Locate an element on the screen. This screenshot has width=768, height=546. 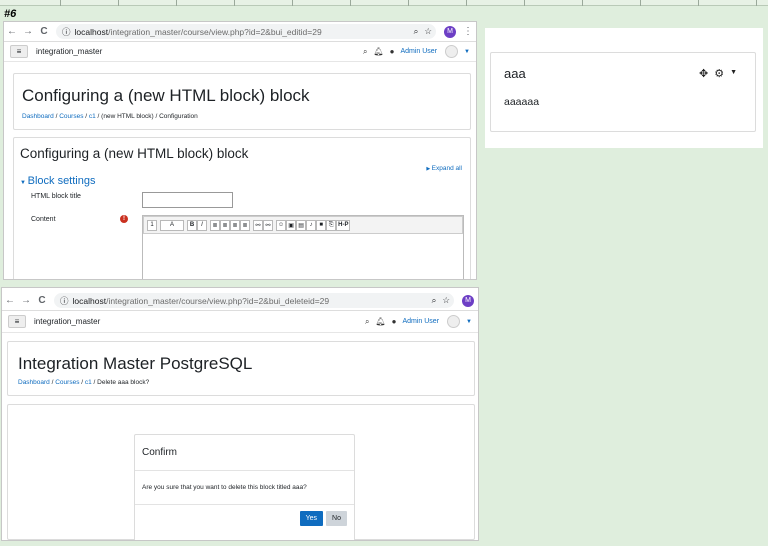
image-icon: ▣ is located at coordinates (291, 225).